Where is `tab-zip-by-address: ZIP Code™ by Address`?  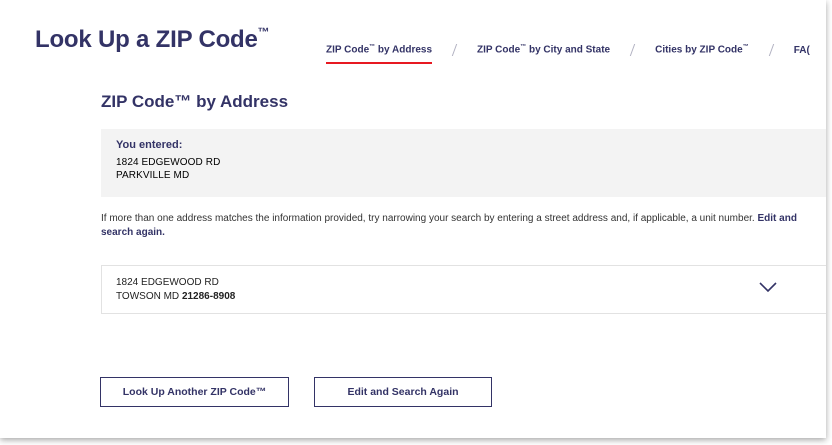
tab-zip-by-address: ZIP Code™ by Address is located at coordinates (379, 54).